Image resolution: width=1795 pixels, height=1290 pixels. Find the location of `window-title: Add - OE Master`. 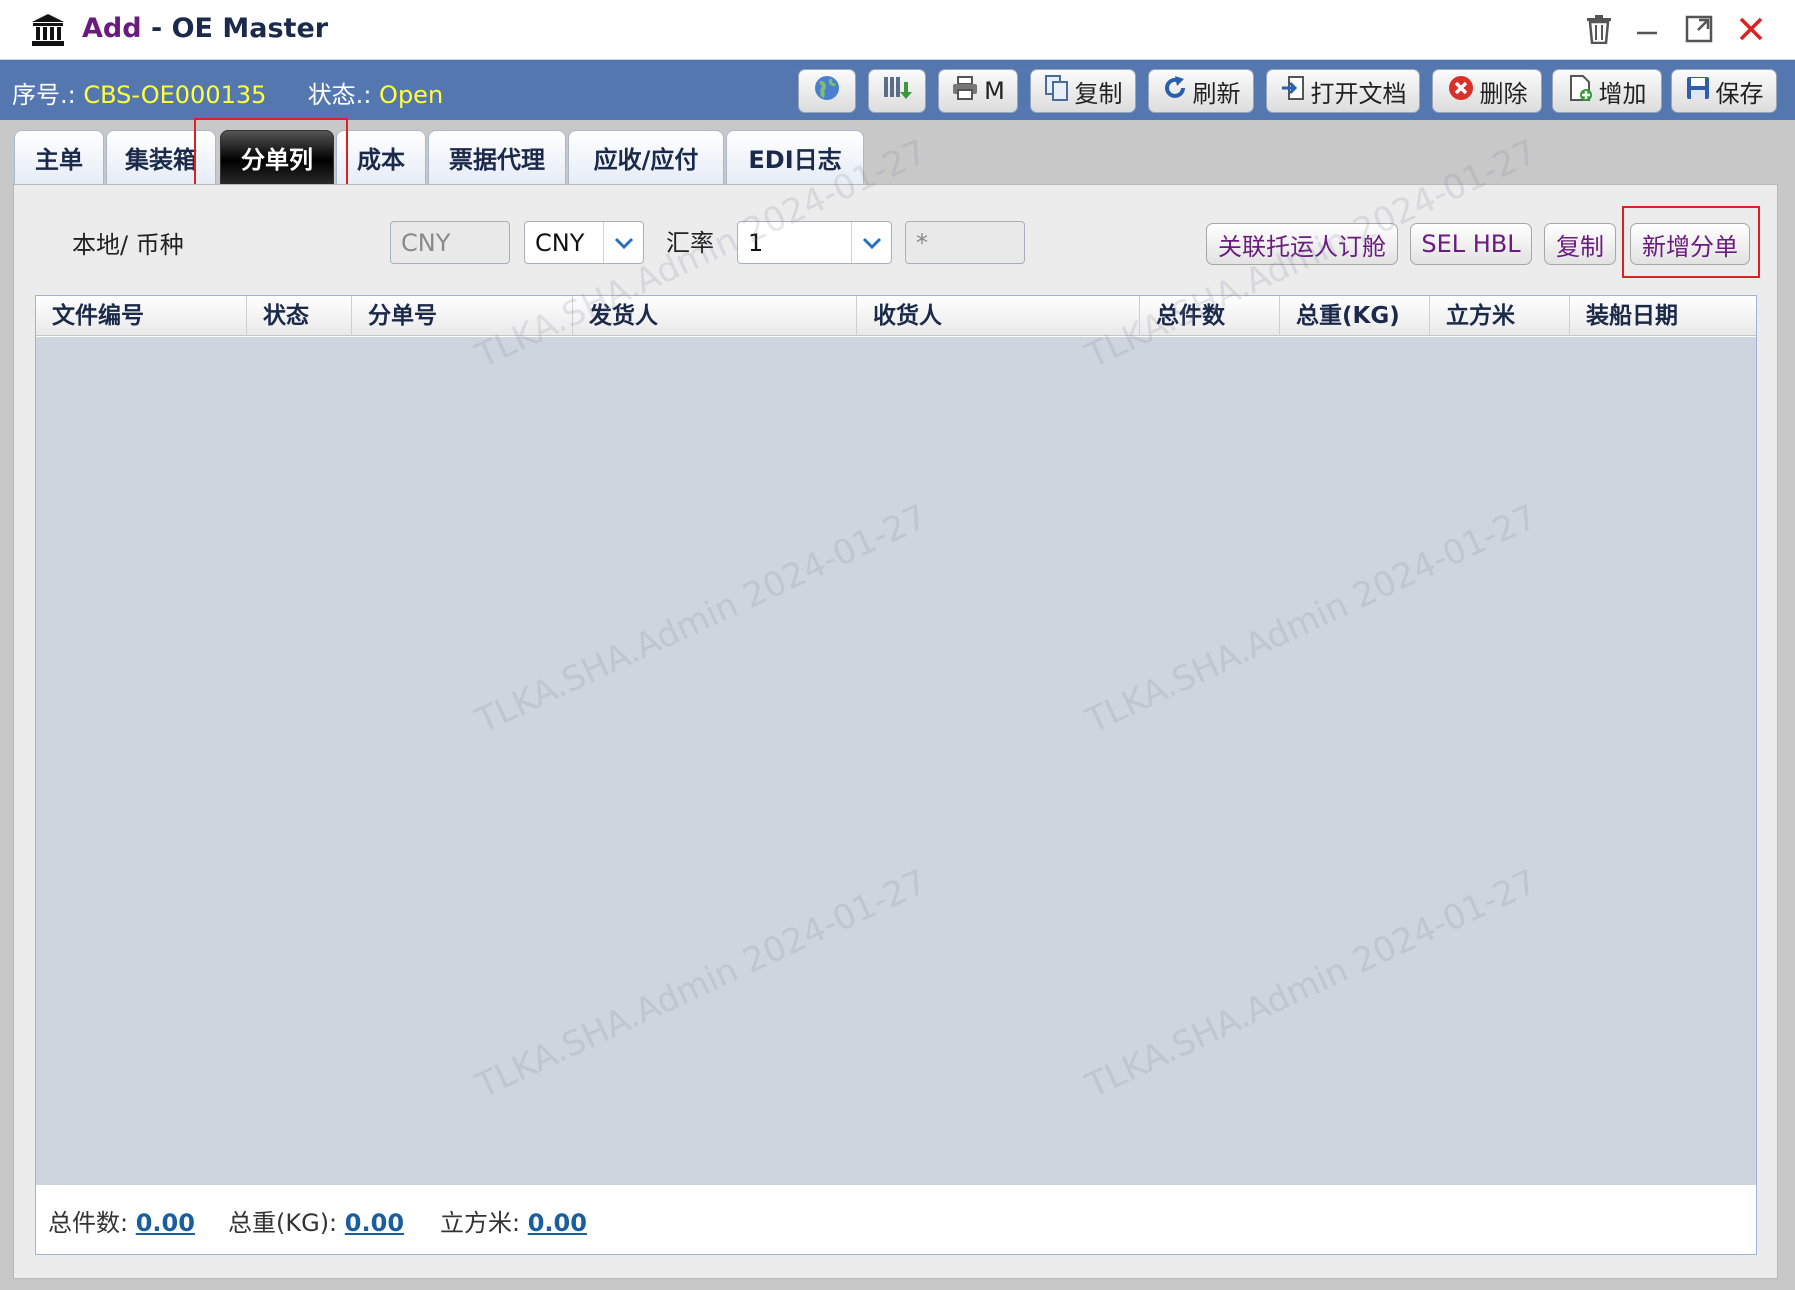

window-title: Add - OE Master is located at coordinates (205, 28).